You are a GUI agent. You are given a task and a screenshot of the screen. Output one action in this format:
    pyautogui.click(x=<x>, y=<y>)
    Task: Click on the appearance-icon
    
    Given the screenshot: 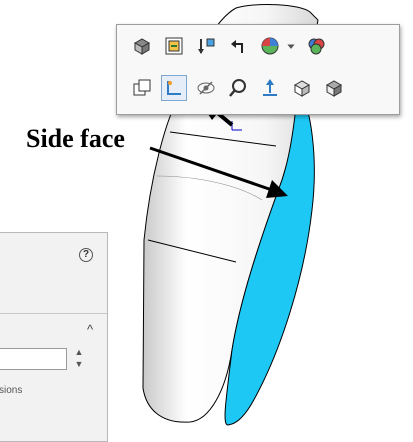 What is the action you would take?
    pyautogui.click(x=270, y=46)
    